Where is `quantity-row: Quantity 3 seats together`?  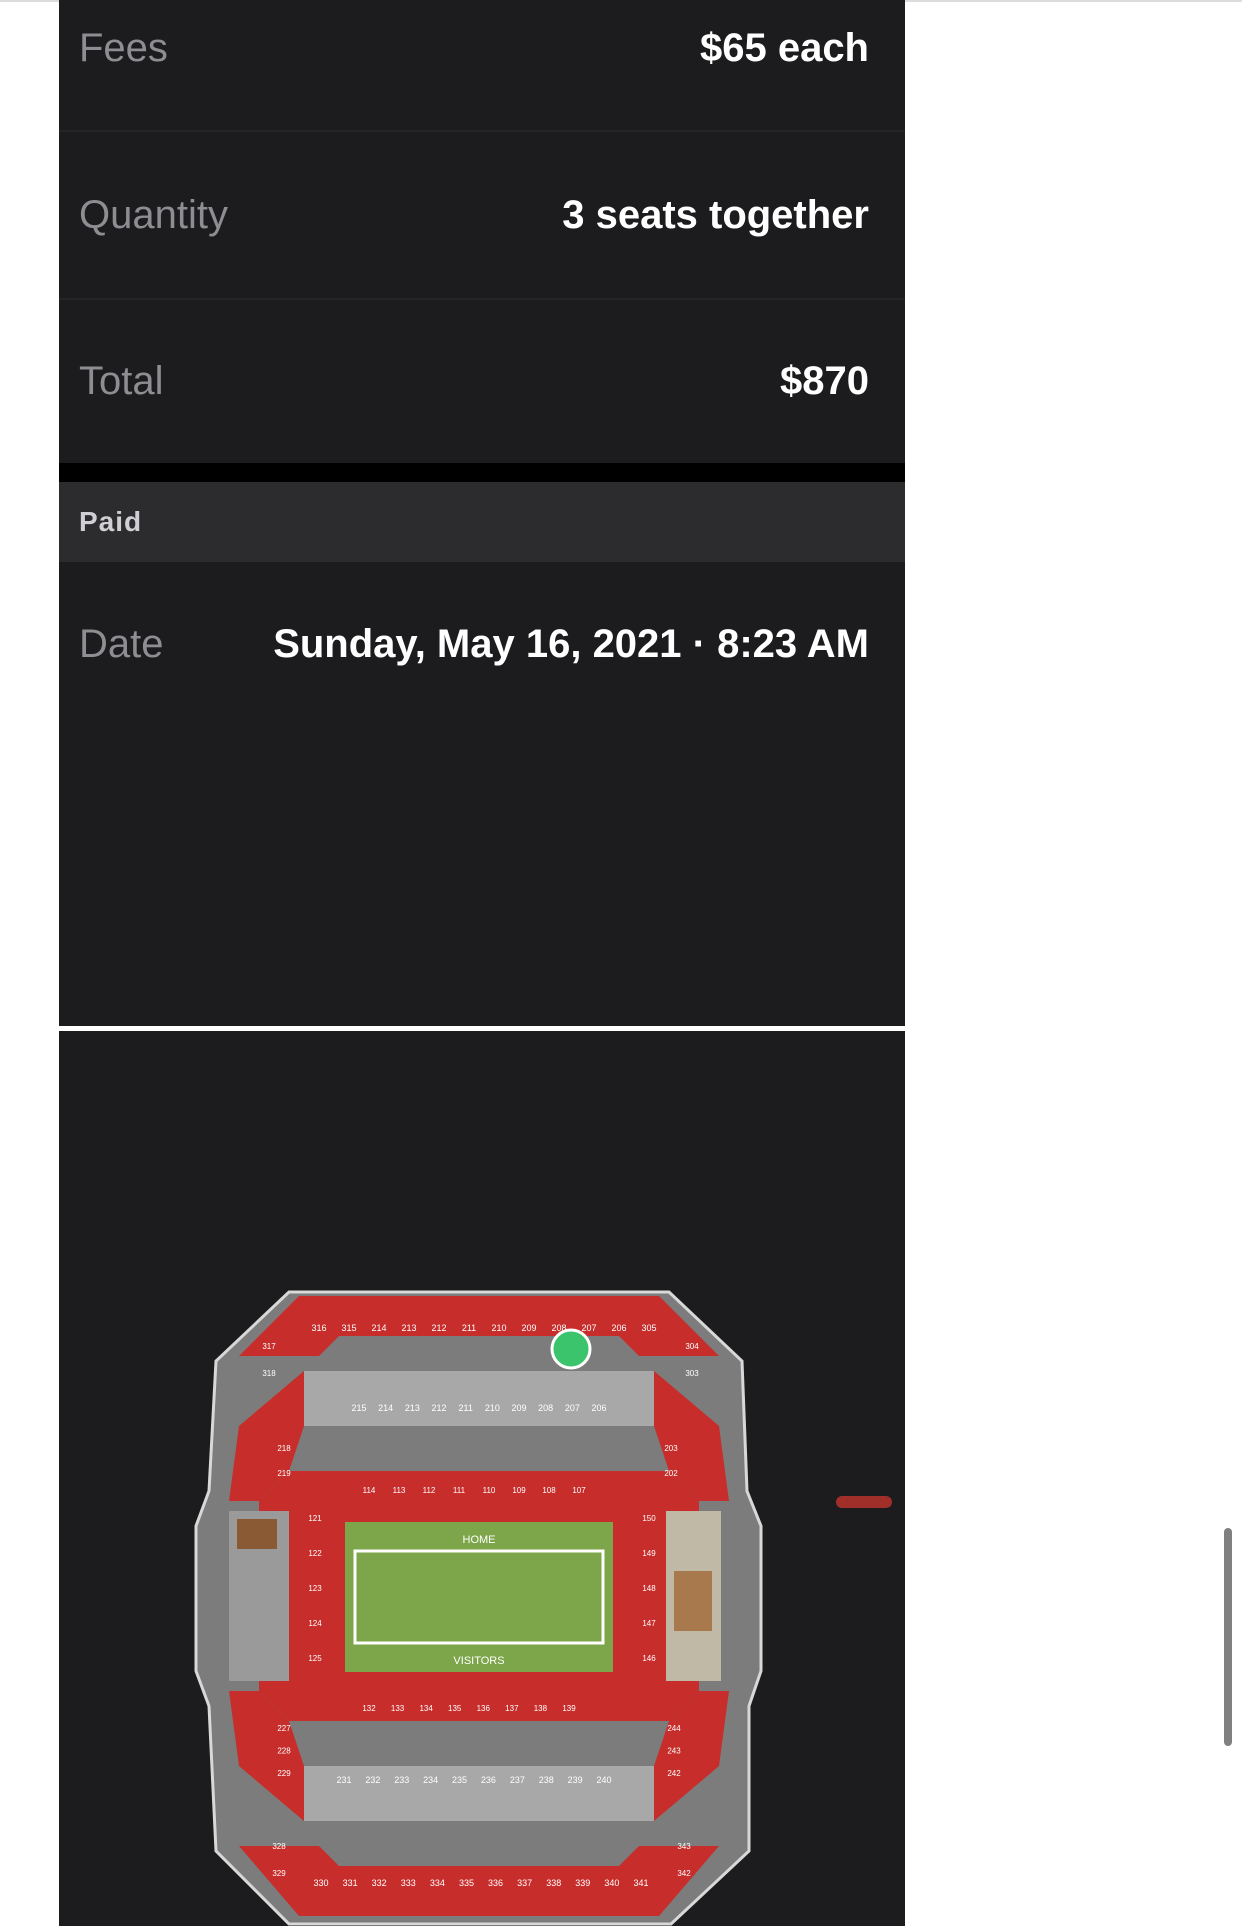 quantity-row: Quantity 3 seats together is located at coordinates (482, 215).